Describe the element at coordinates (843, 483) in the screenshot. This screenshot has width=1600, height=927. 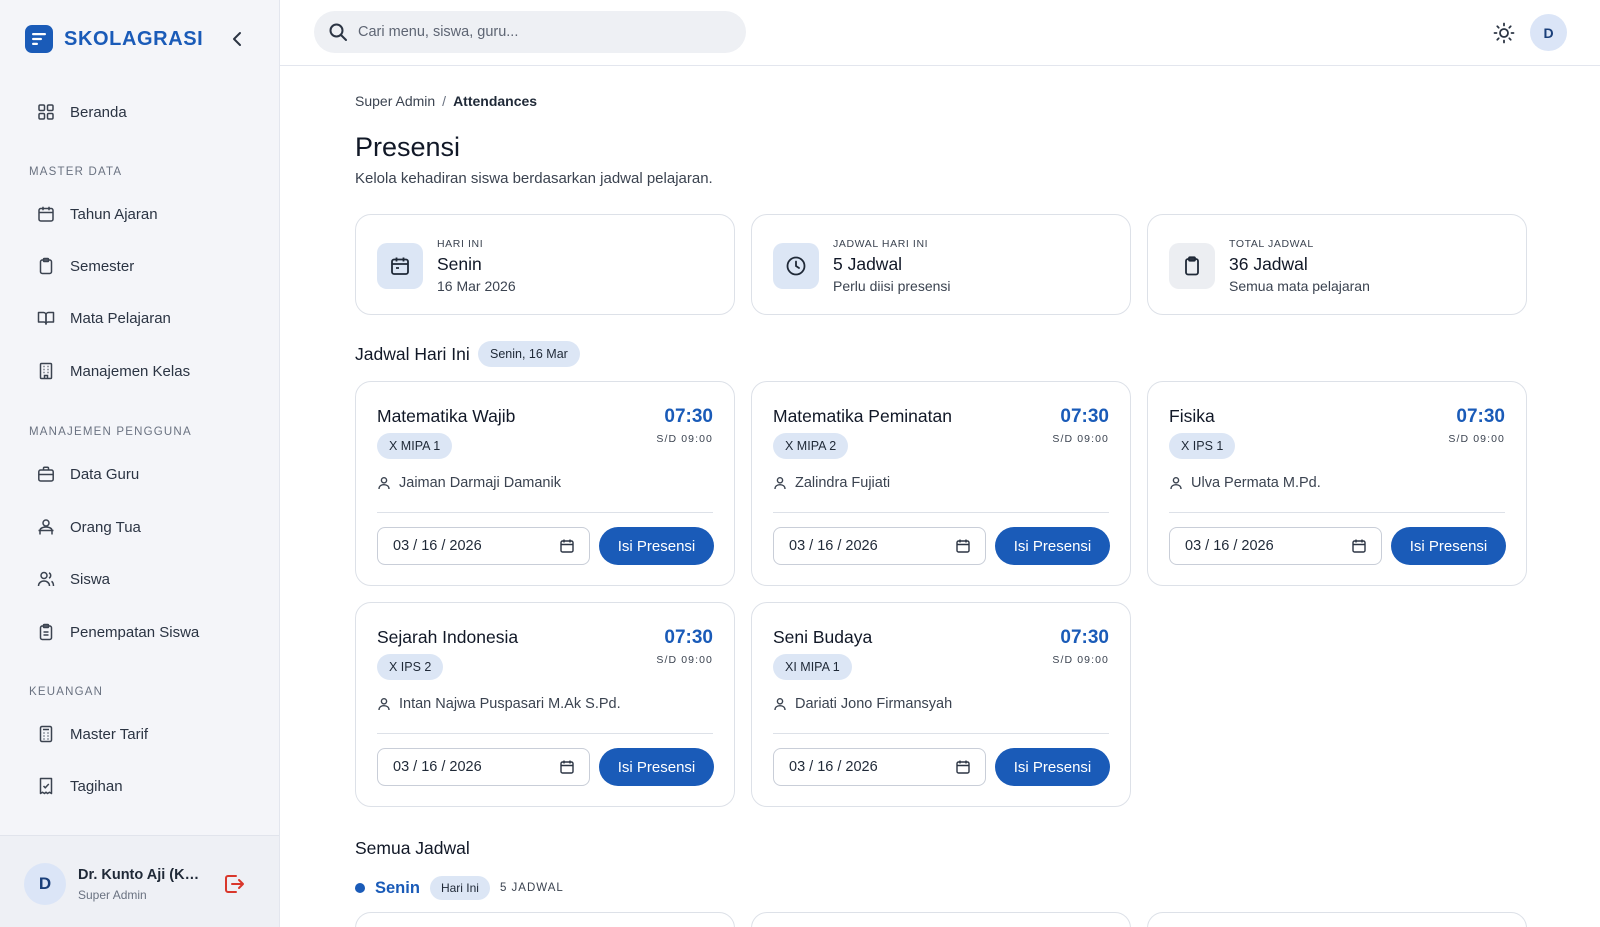
I see `teacher-name: Zalindra Fujiati` at that location.